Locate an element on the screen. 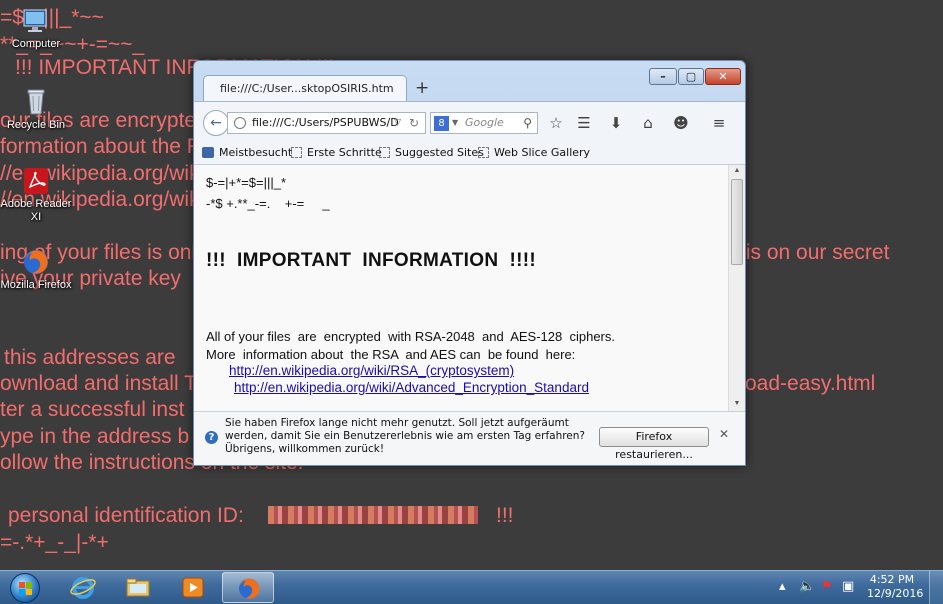 This screenshot has height=604, width=943. search-engine-icon: 8 is located at coordinates (441, 123).